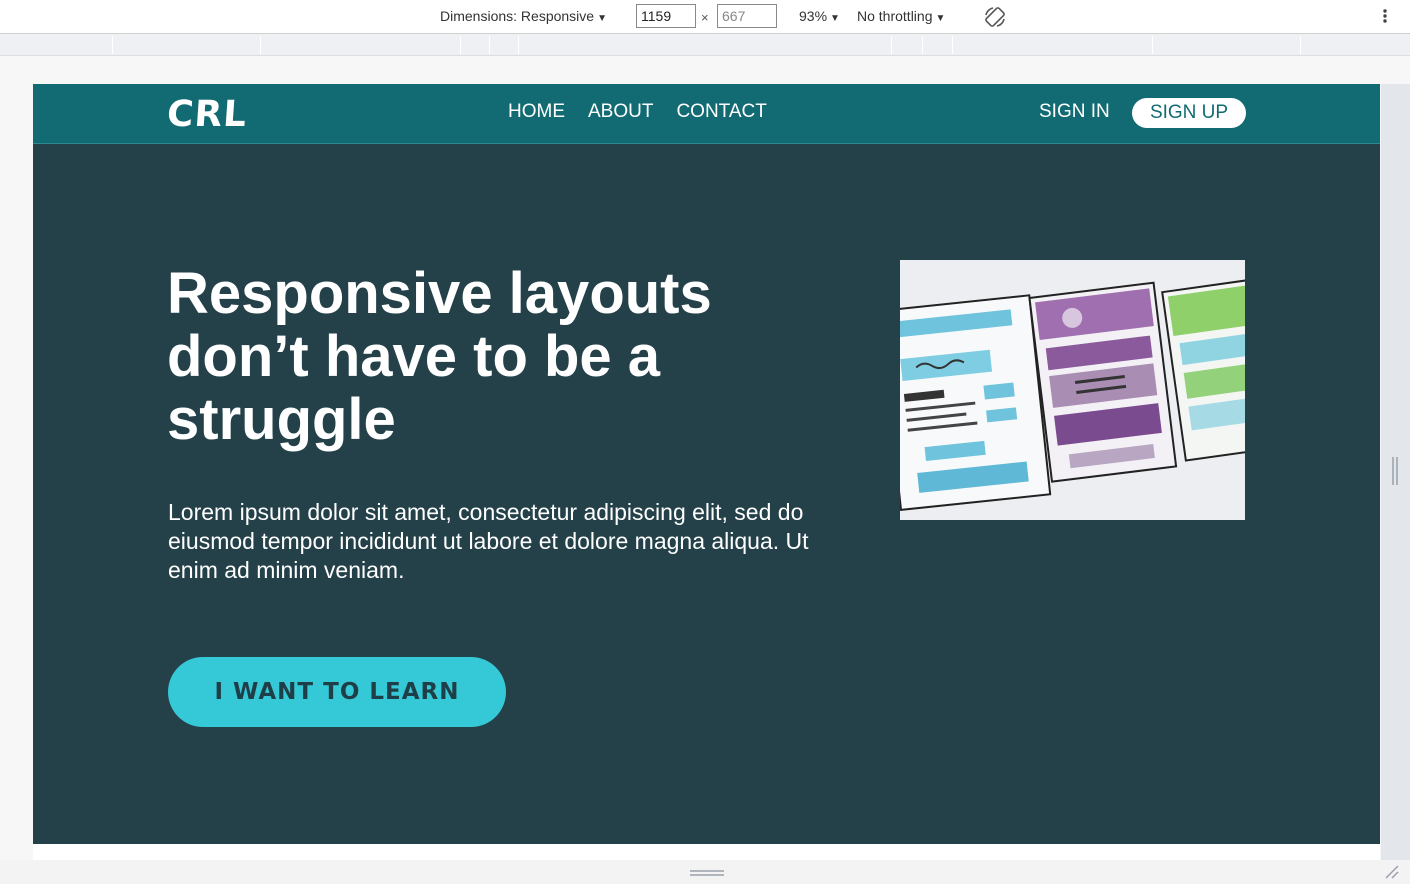 The width and height of the screenshot is (1410, 884). What do you see at coordinates (536, 112) in the screenshot?
I see `nav-link-home: HOME` at bounding box center [536, 112].